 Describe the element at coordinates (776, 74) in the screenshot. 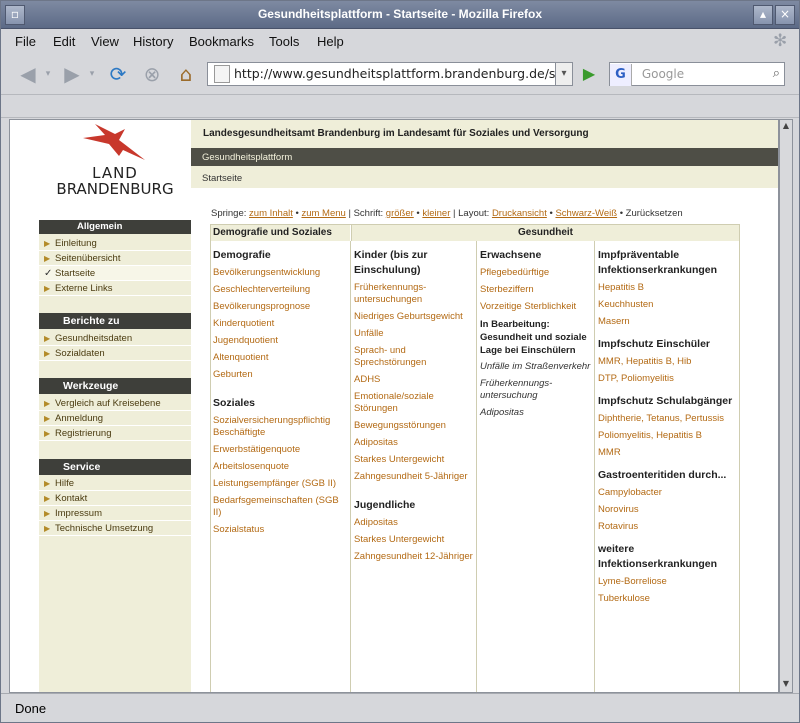

I see `search-icon: ⌕` at that location.